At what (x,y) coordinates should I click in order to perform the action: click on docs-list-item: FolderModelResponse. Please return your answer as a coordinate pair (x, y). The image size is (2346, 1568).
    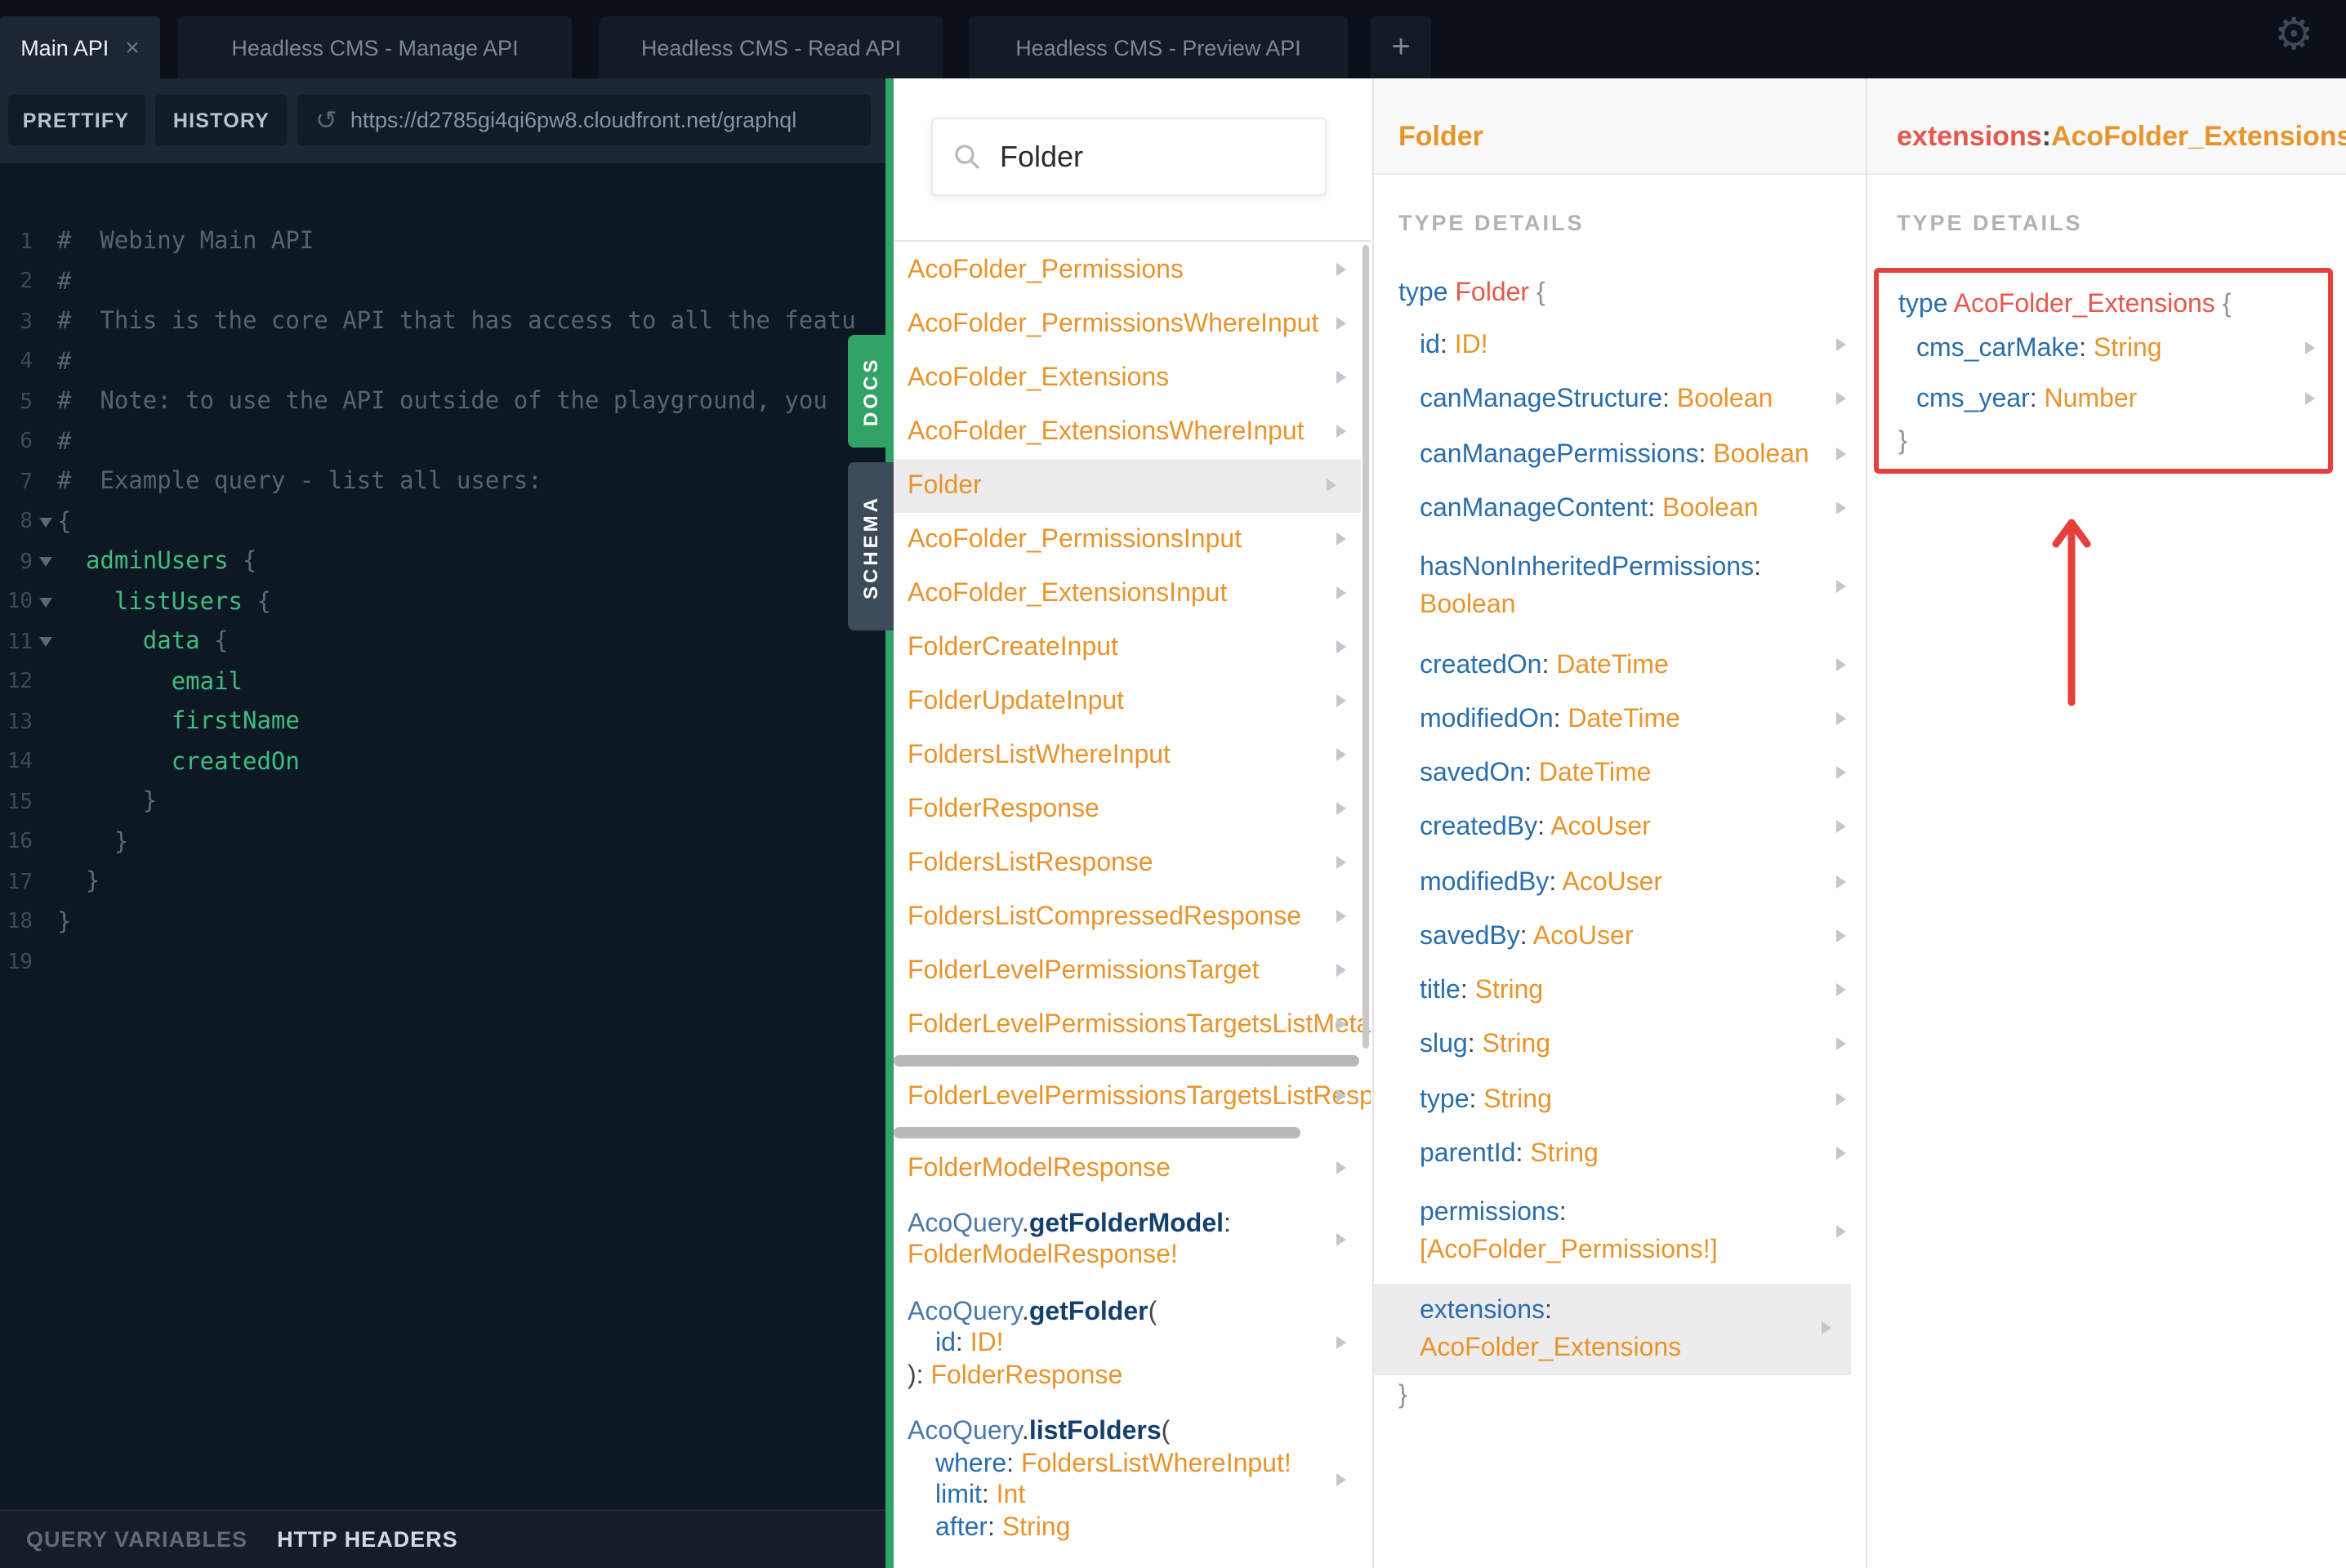
    Looking at the image, I should click on (1132, 1169).